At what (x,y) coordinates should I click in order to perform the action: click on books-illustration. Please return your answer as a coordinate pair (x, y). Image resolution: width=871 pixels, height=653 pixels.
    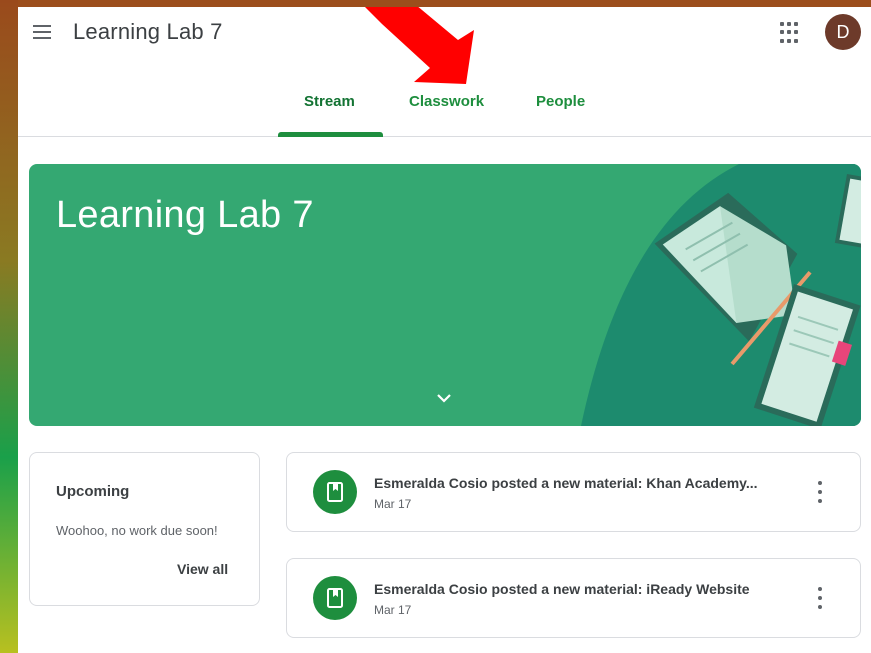
    Looking at the image, I should click on (721, 295).